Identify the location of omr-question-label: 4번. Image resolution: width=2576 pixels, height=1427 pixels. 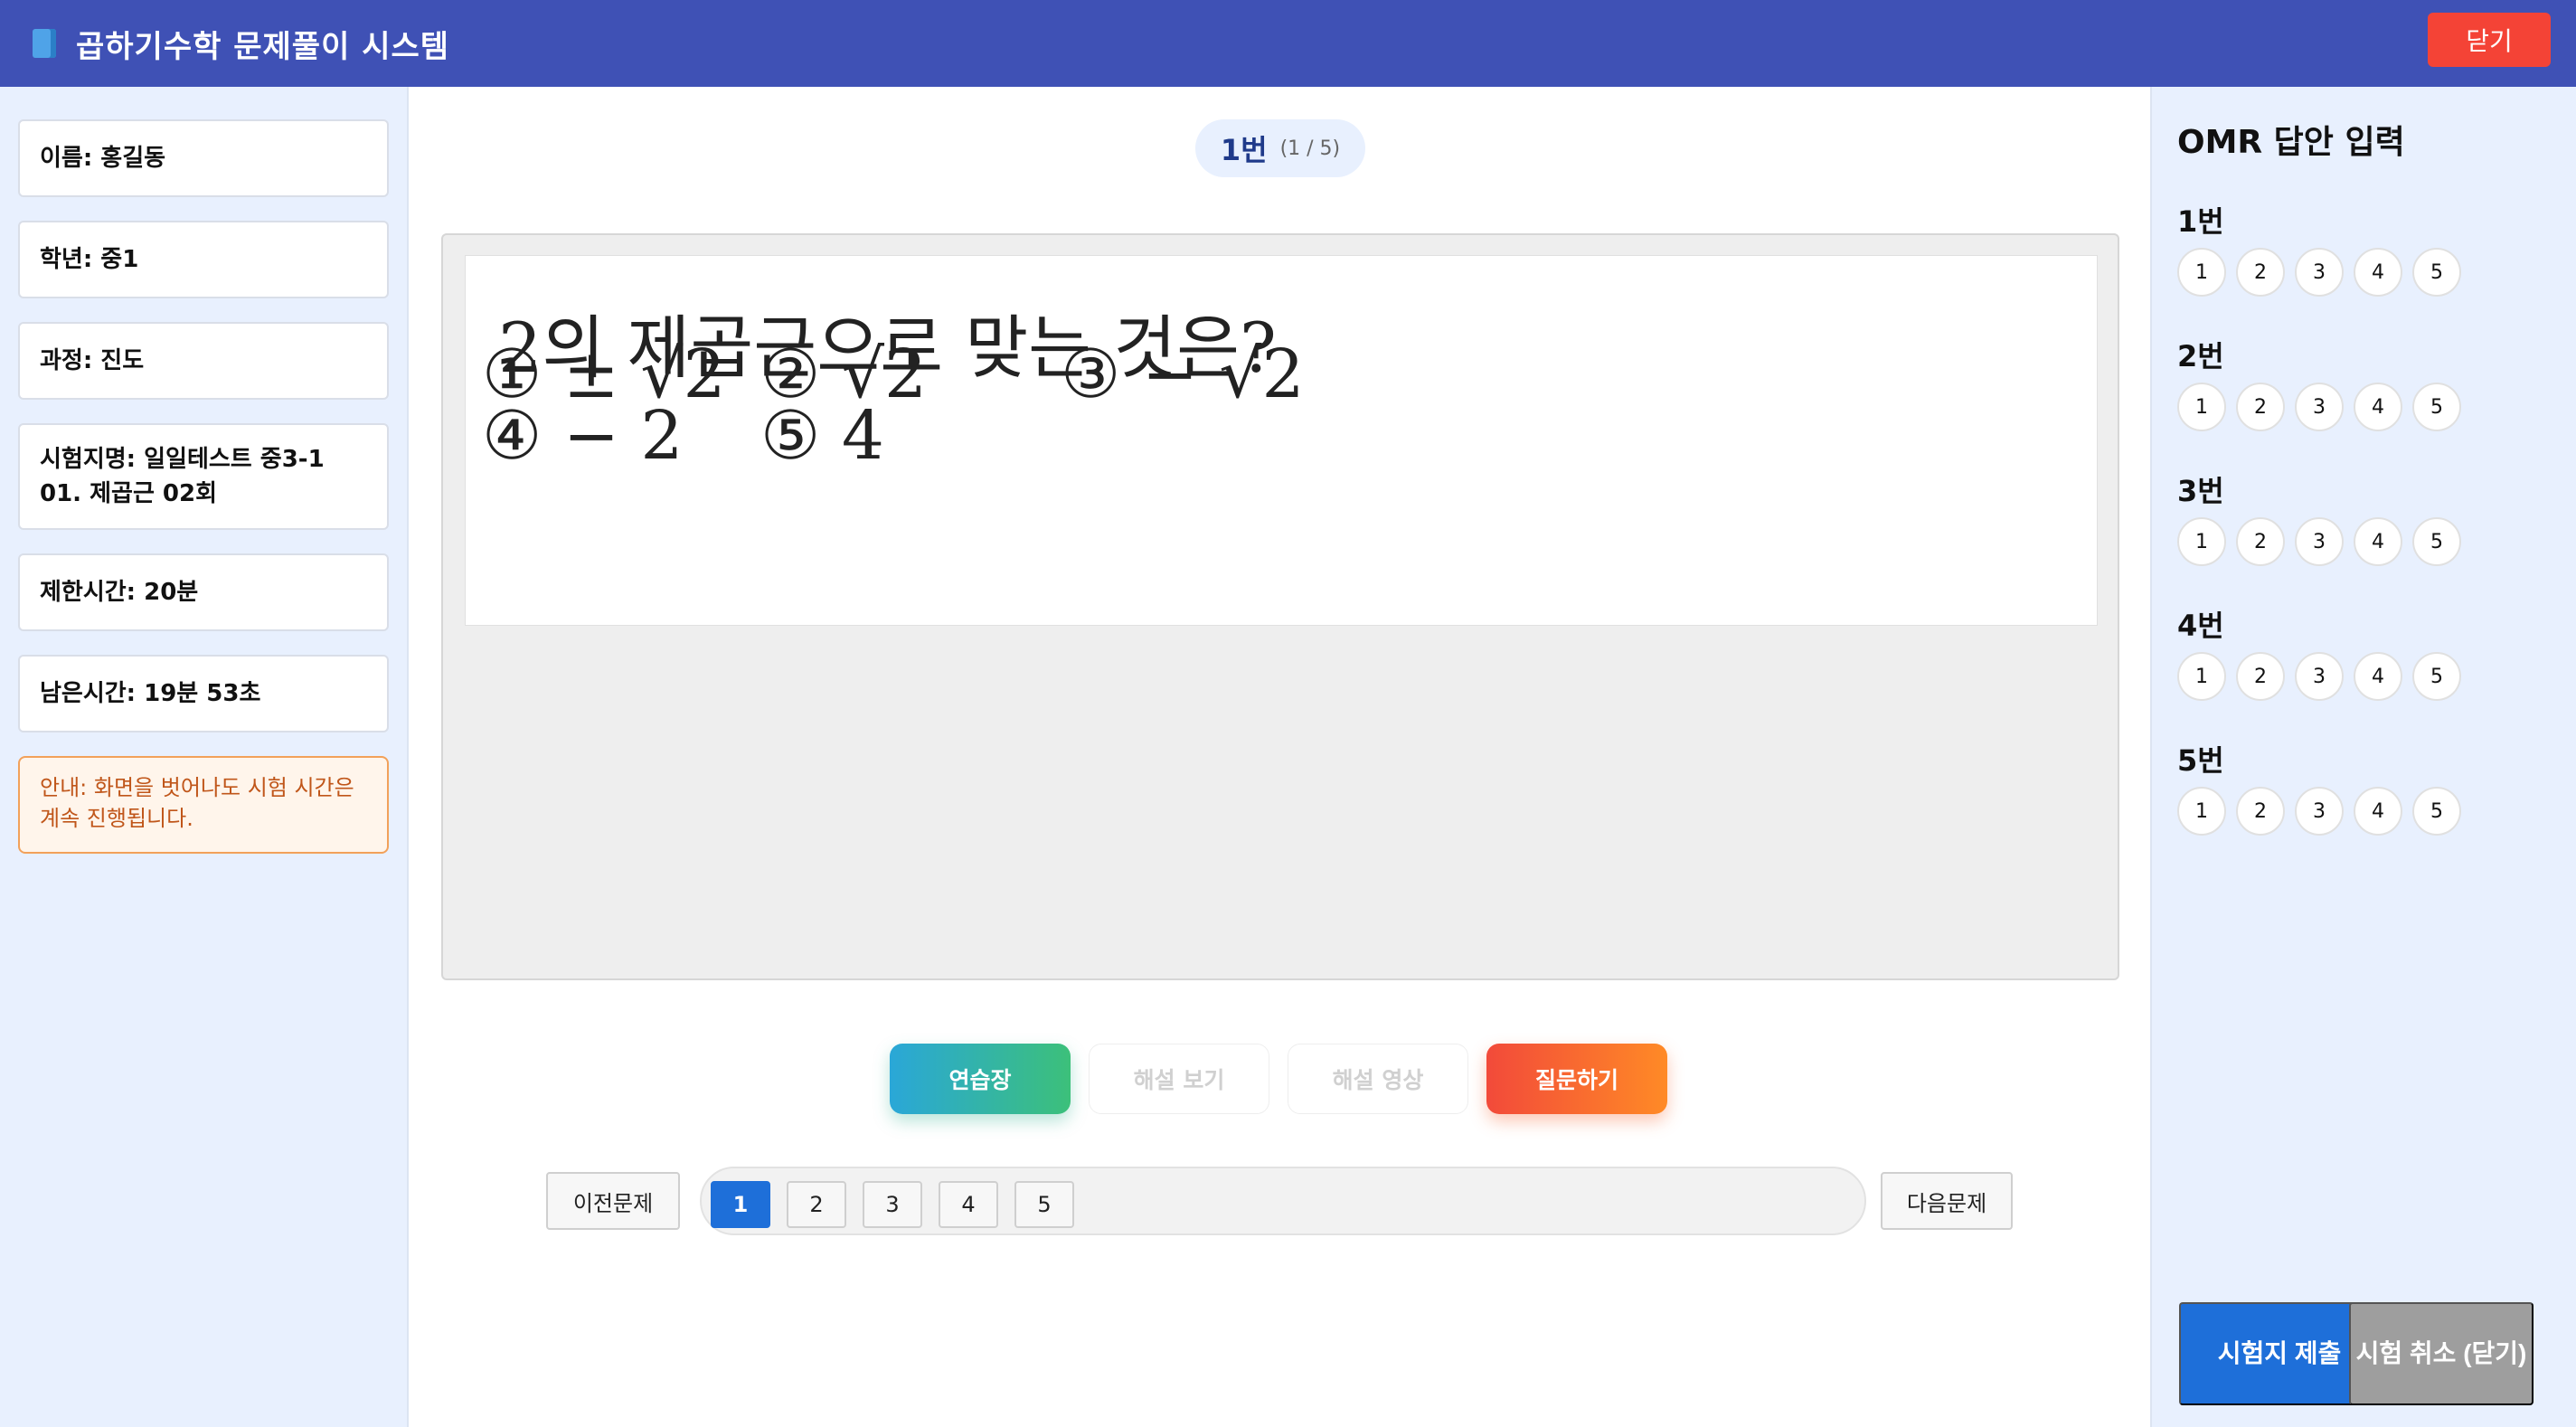
(2200, 626).